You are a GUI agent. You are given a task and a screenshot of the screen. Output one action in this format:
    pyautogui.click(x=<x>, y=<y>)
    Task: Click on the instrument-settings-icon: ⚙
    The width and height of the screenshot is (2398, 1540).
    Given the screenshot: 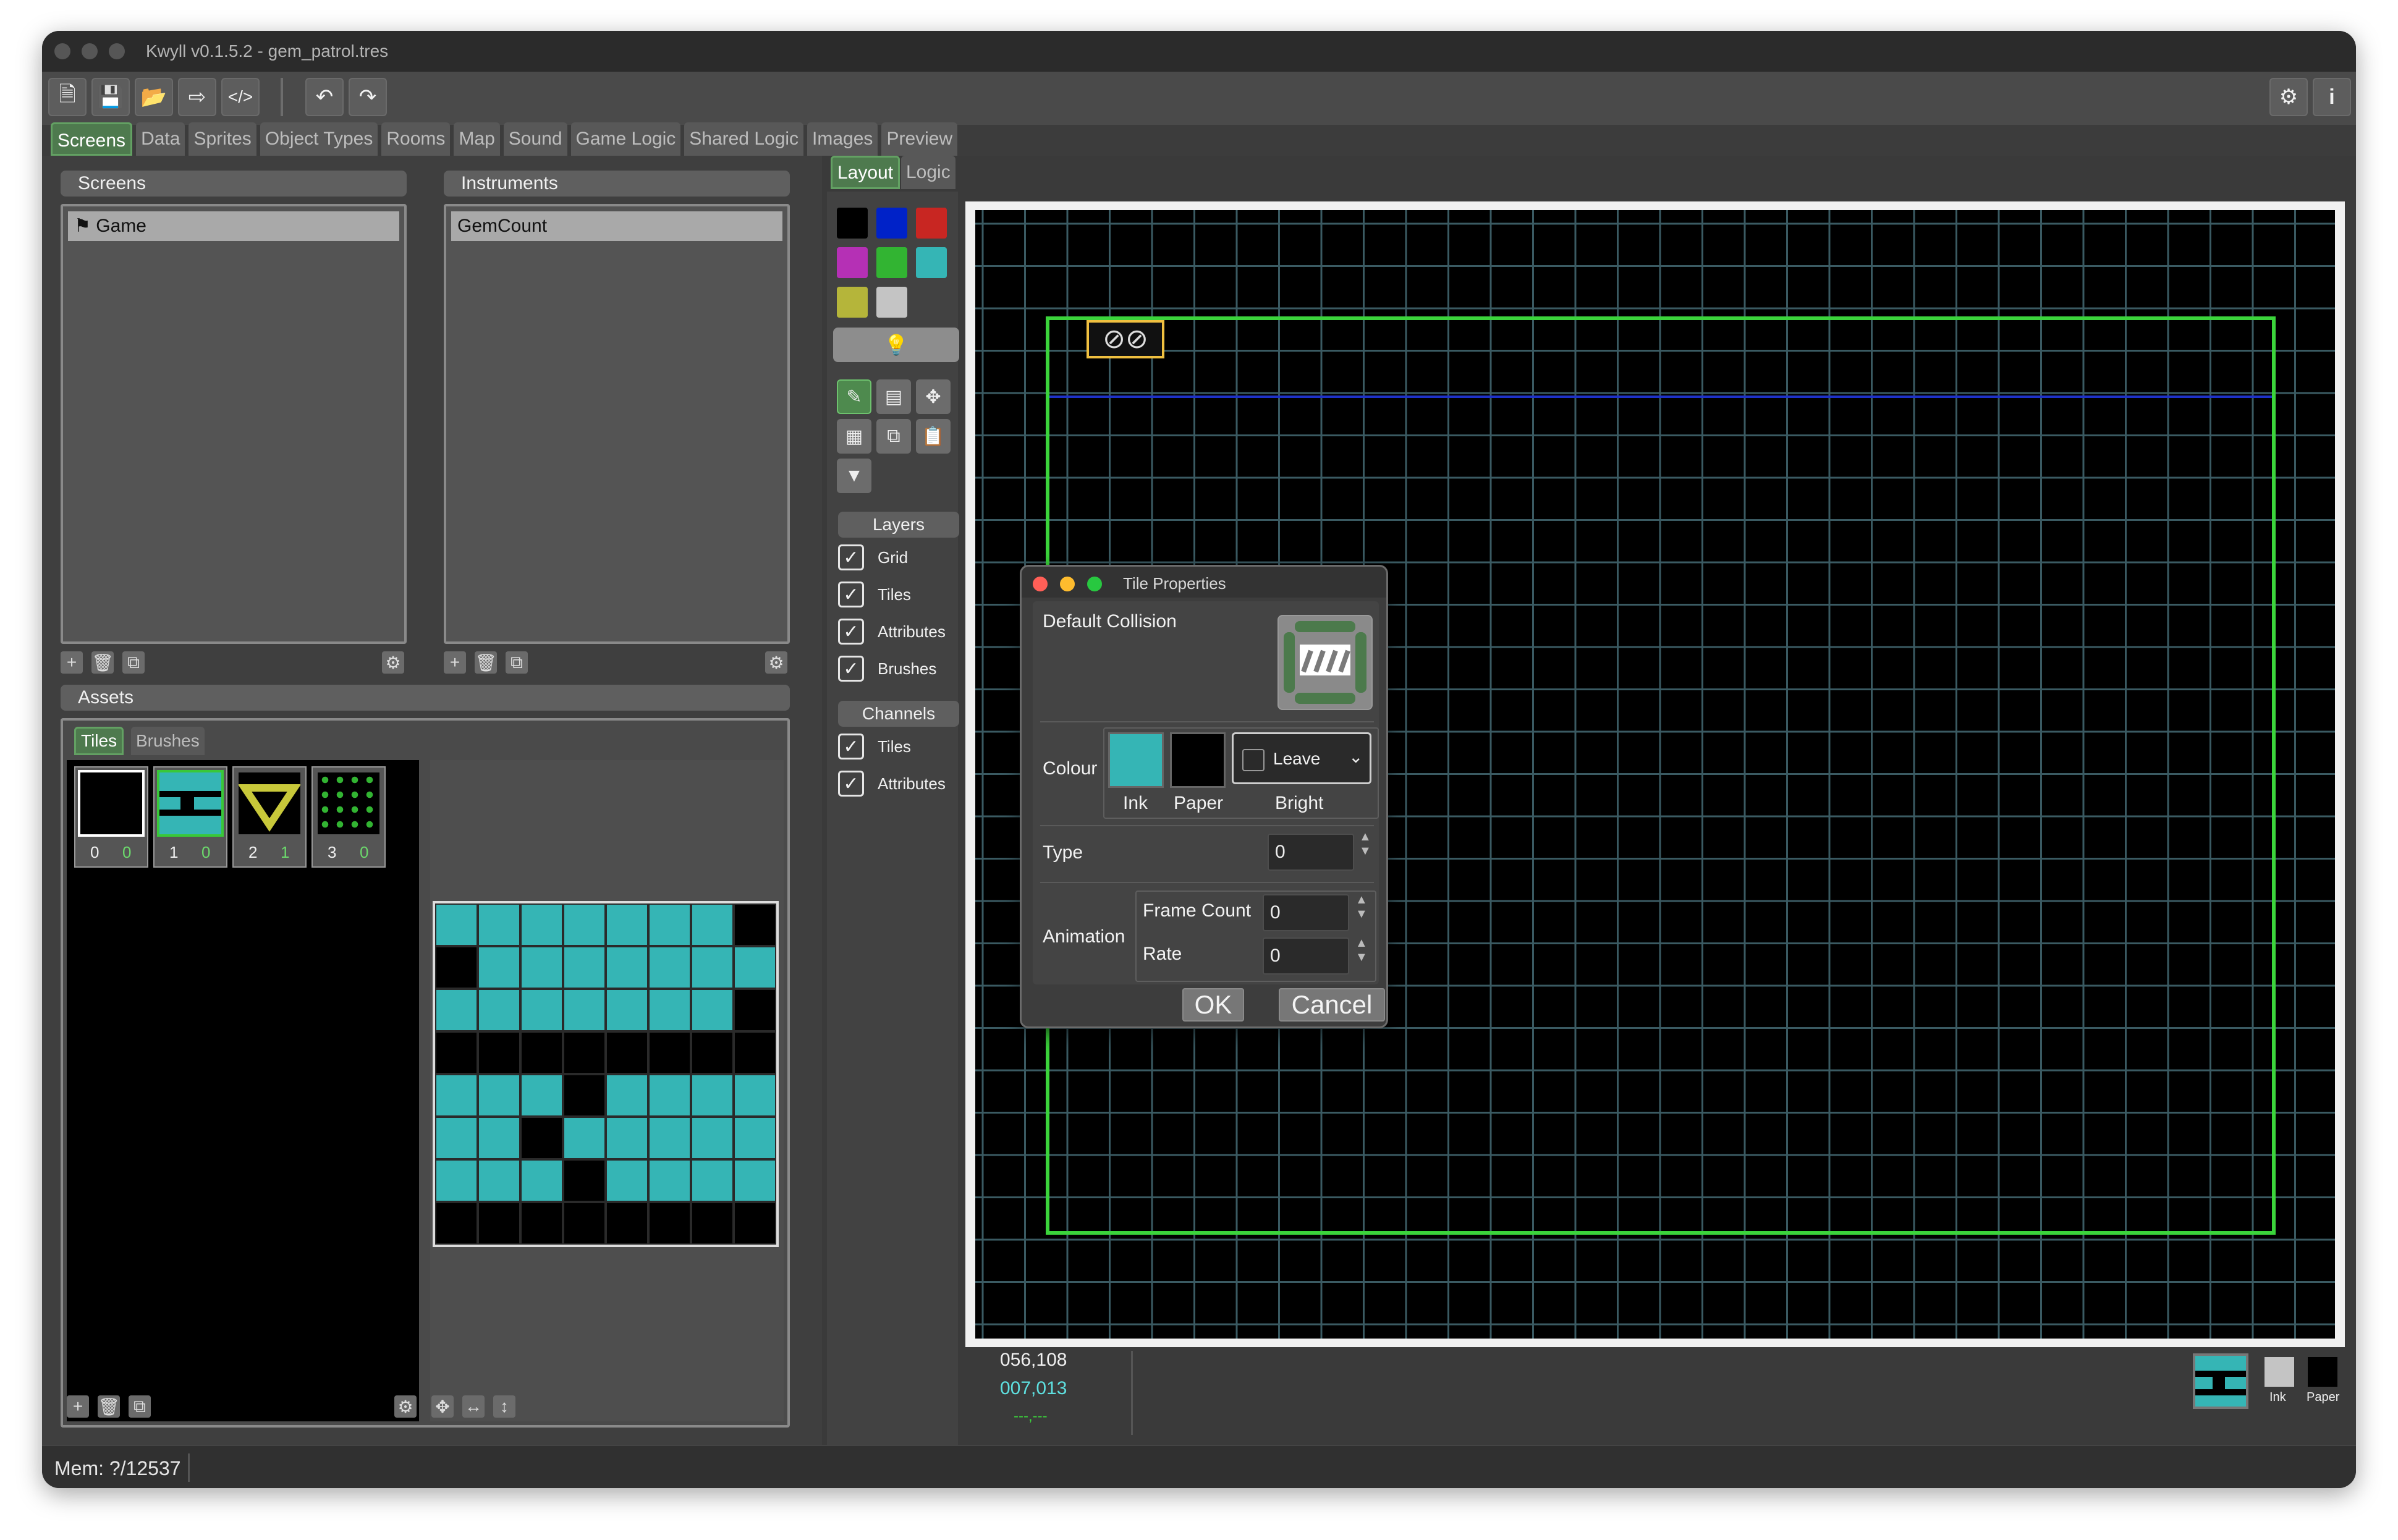 What is the action you would take?
    pyautogui.click(x=776, y=662)
    